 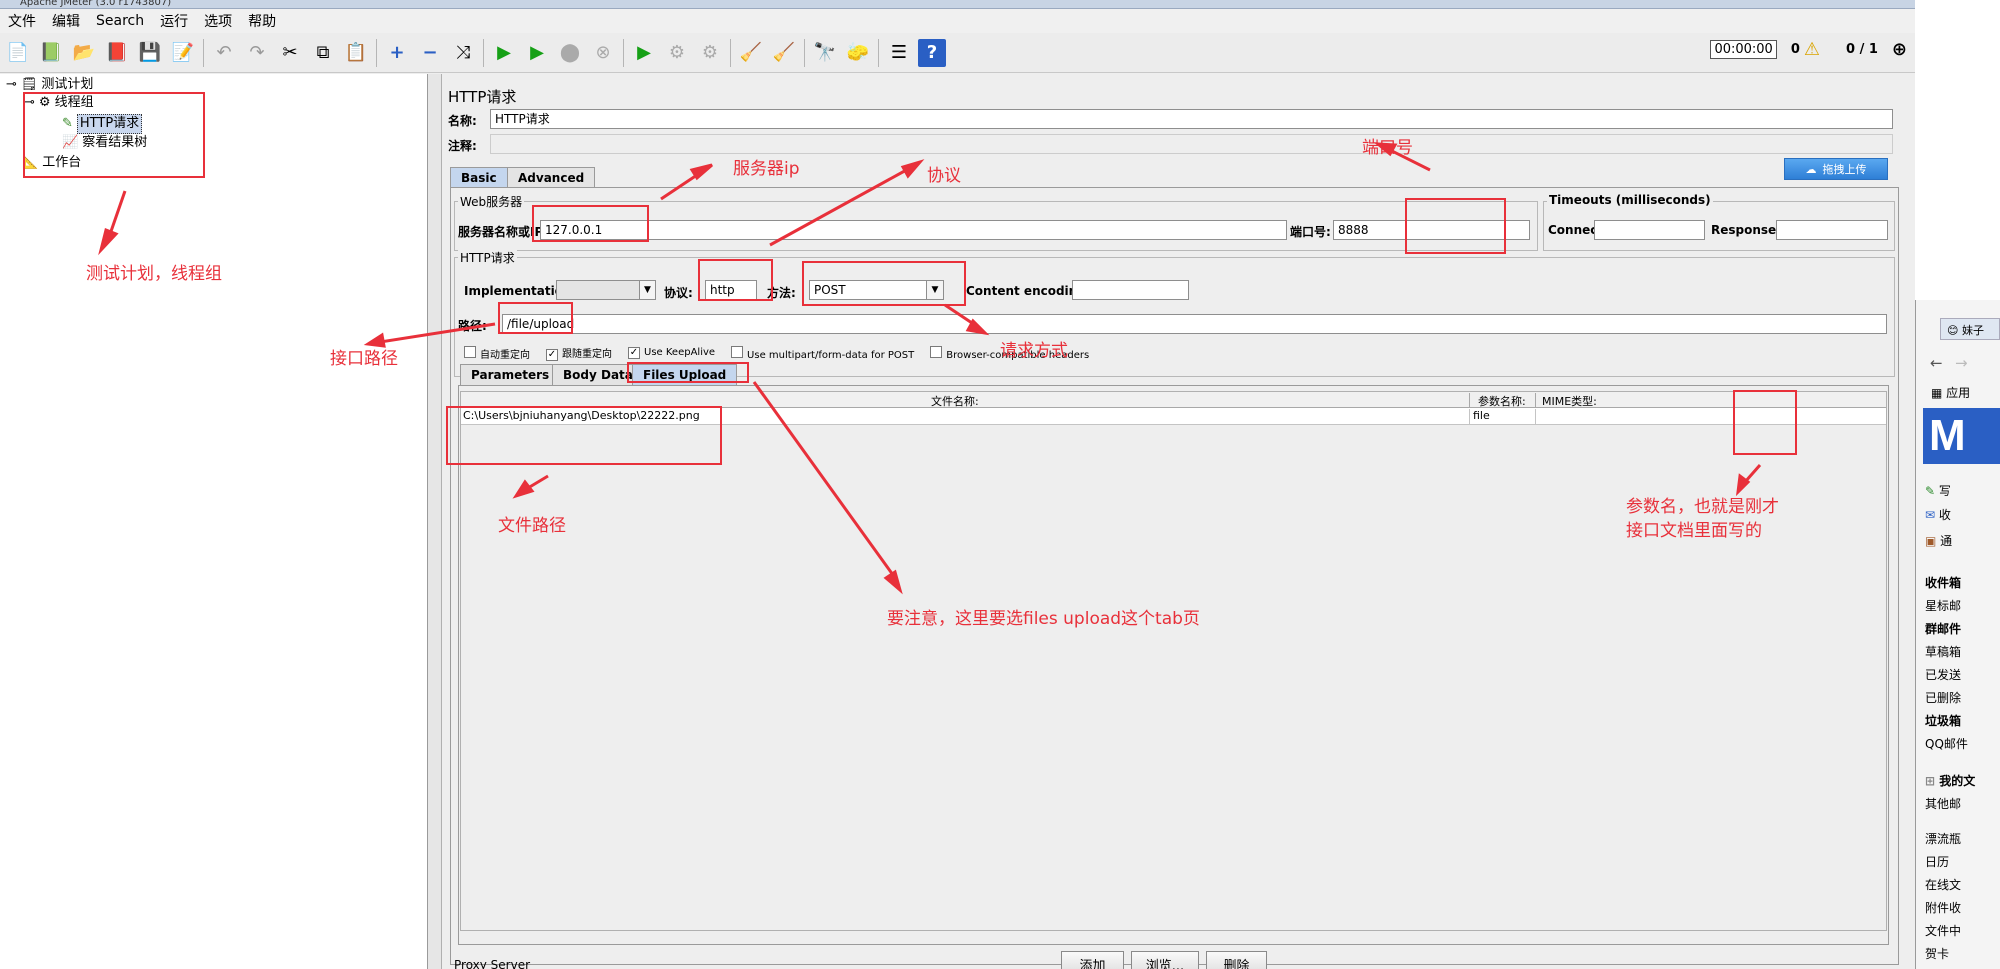 I want to click on group-mail-link: 群邮件, so click(x=1943, y=628).